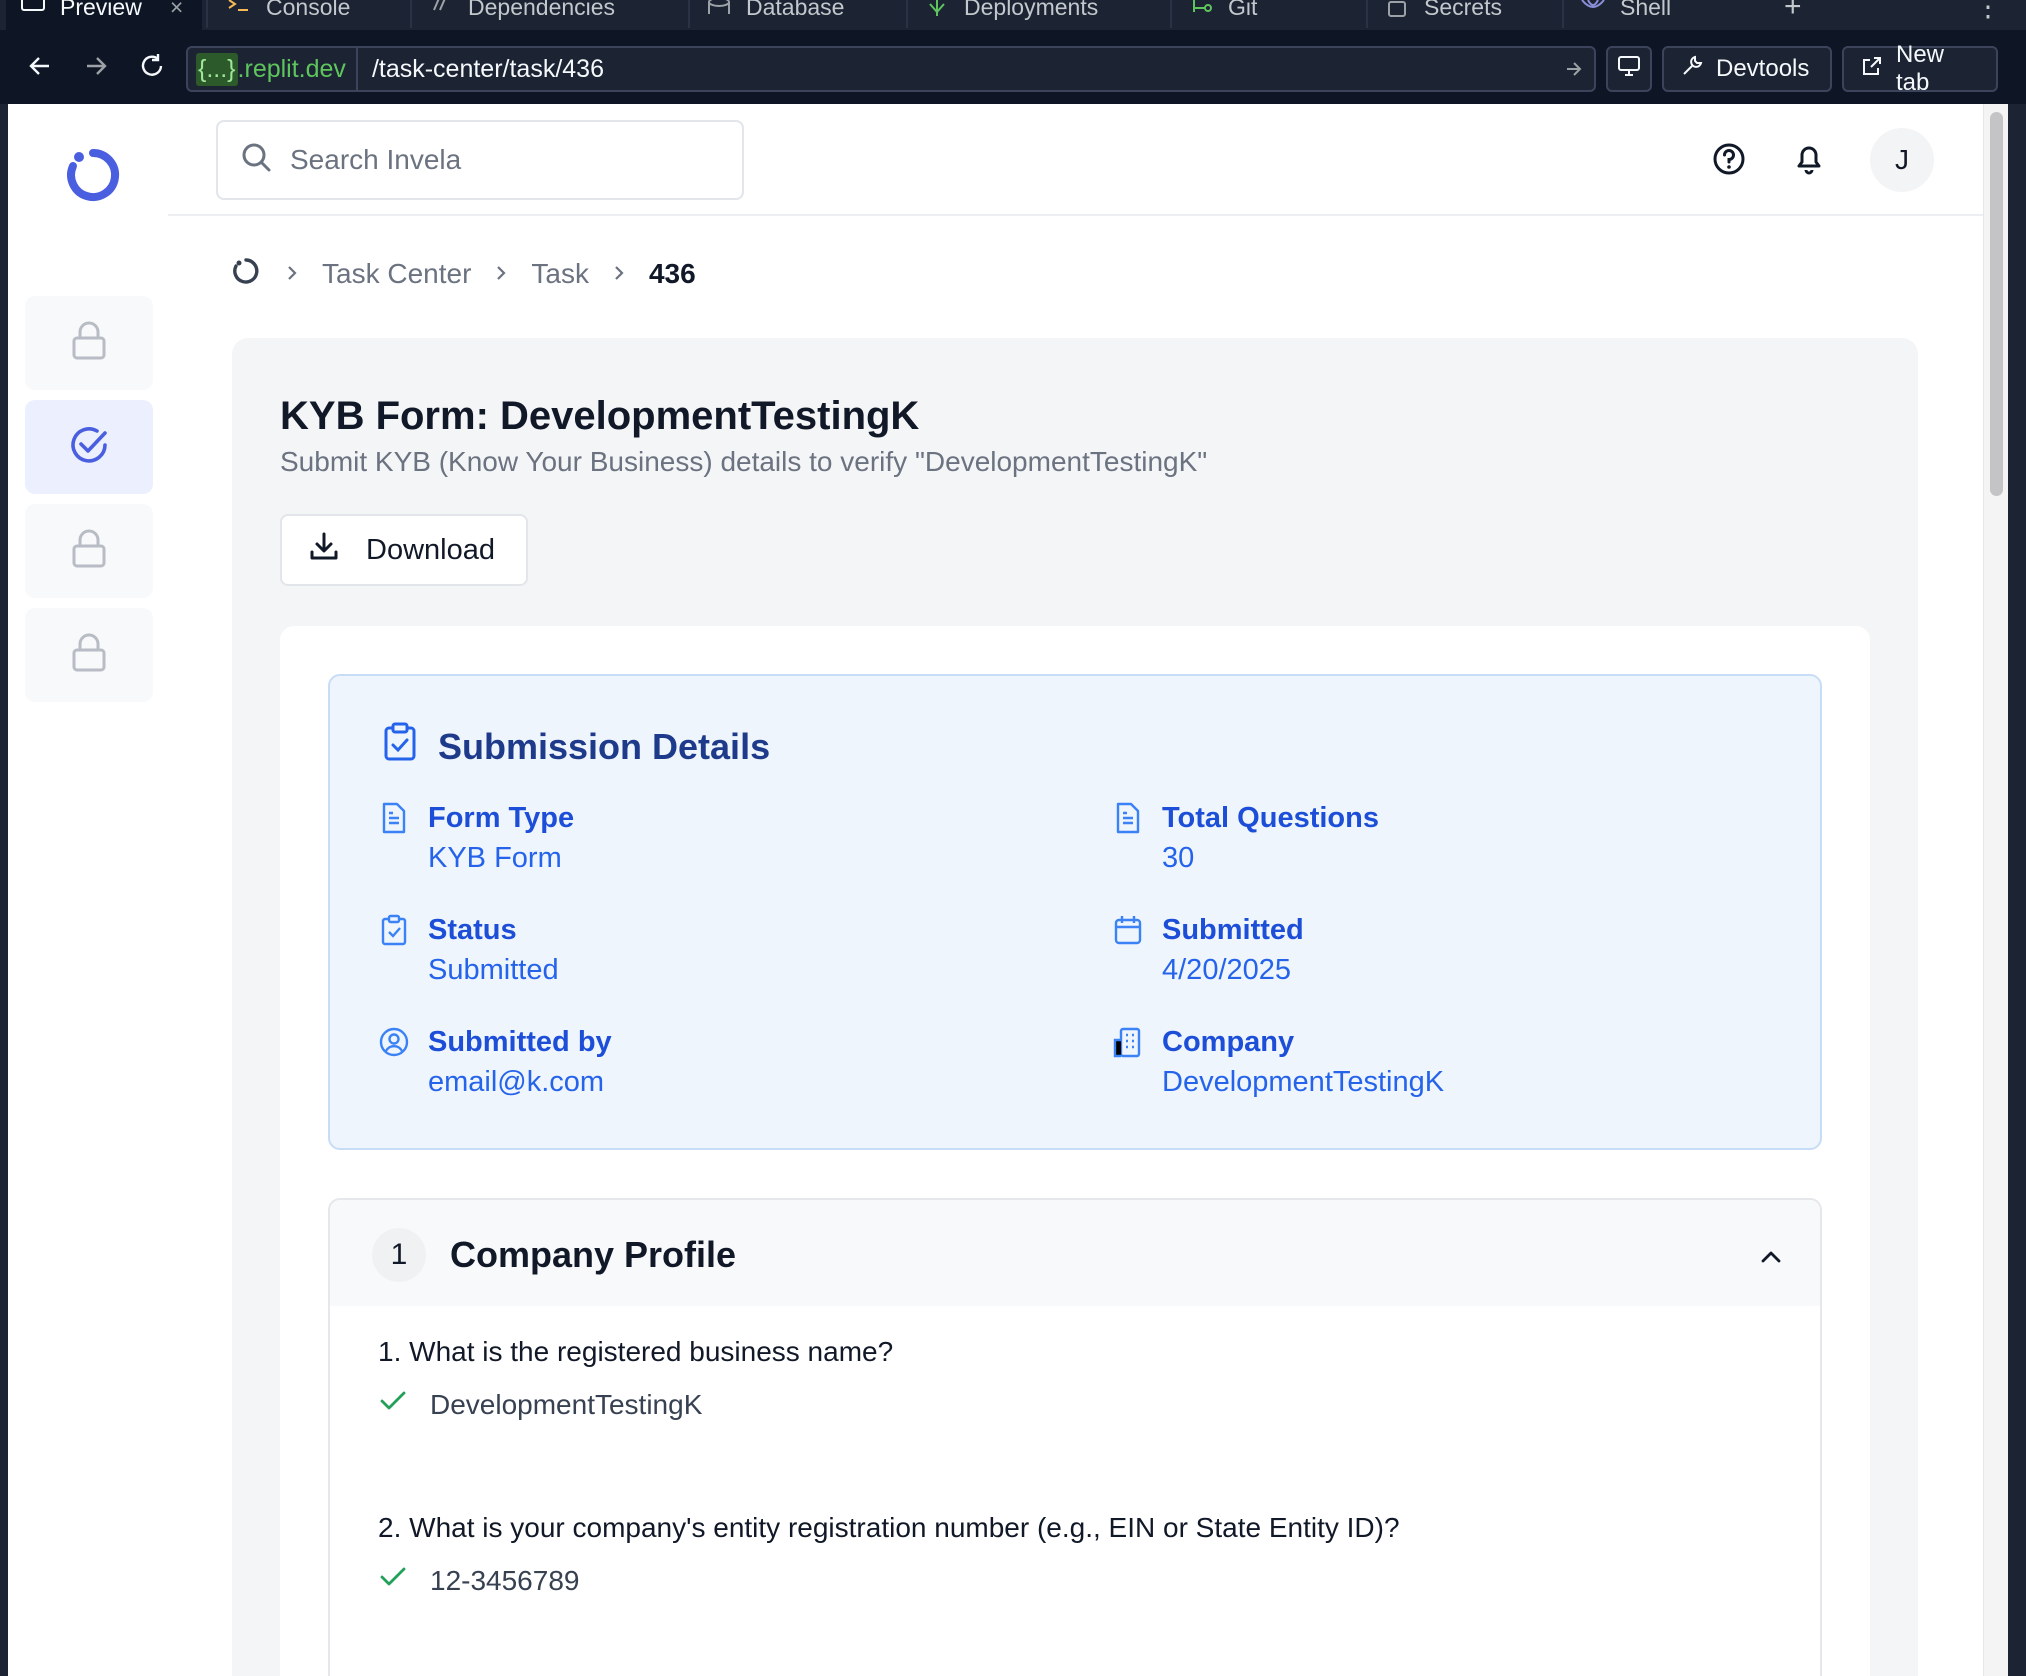  Describe the element at coordinates (480, 160) in the screenshot. I see `search-input: Search Invela` at that location.